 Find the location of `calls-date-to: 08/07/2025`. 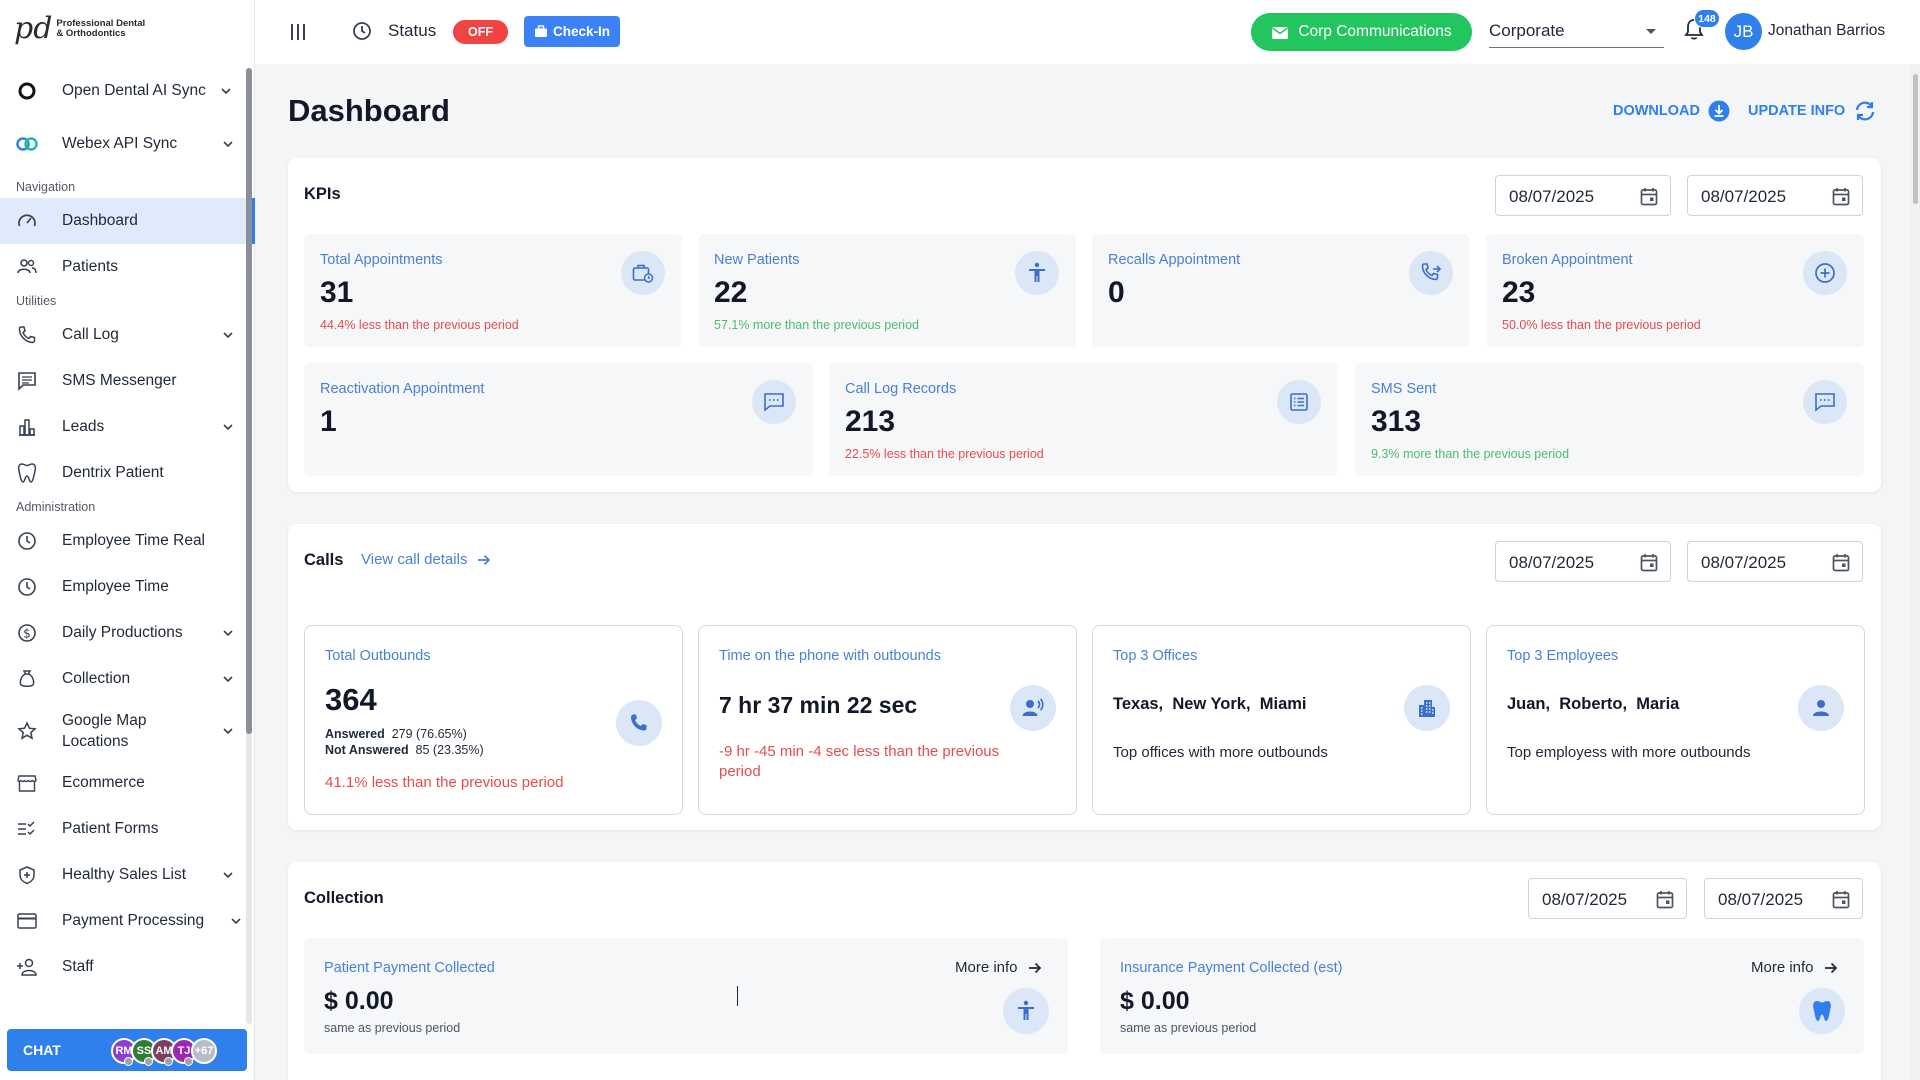

calls-date-to: 08/07/2025 is located at coordinates (1775, 561).